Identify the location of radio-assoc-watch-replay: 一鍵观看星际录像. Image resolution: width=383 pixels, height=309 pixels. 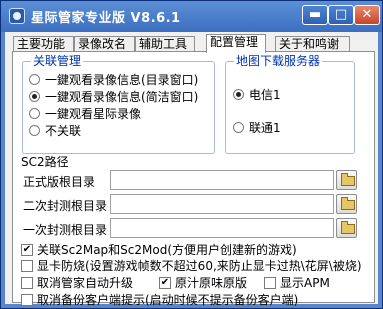
(85, 113).